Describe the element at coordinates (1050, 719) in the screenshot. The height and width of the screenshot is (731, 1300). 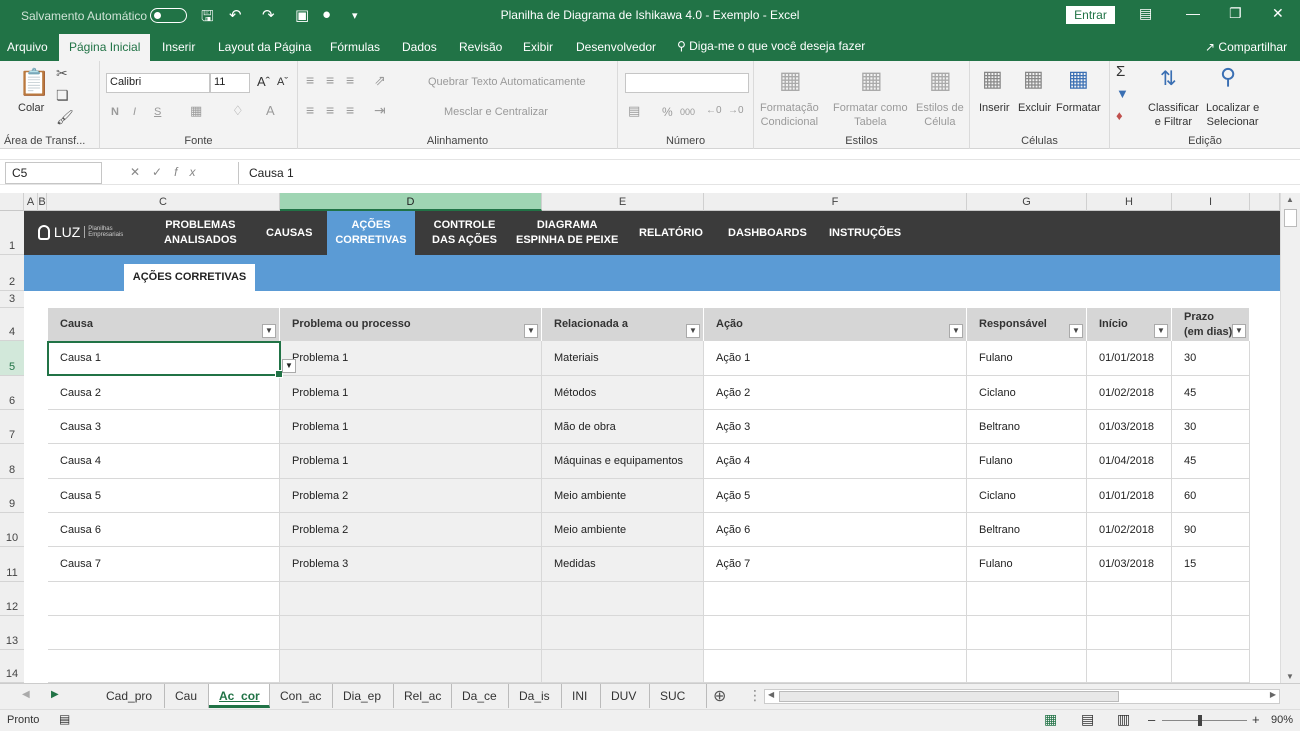
I see `normal-view-icon: ▦` at that location.